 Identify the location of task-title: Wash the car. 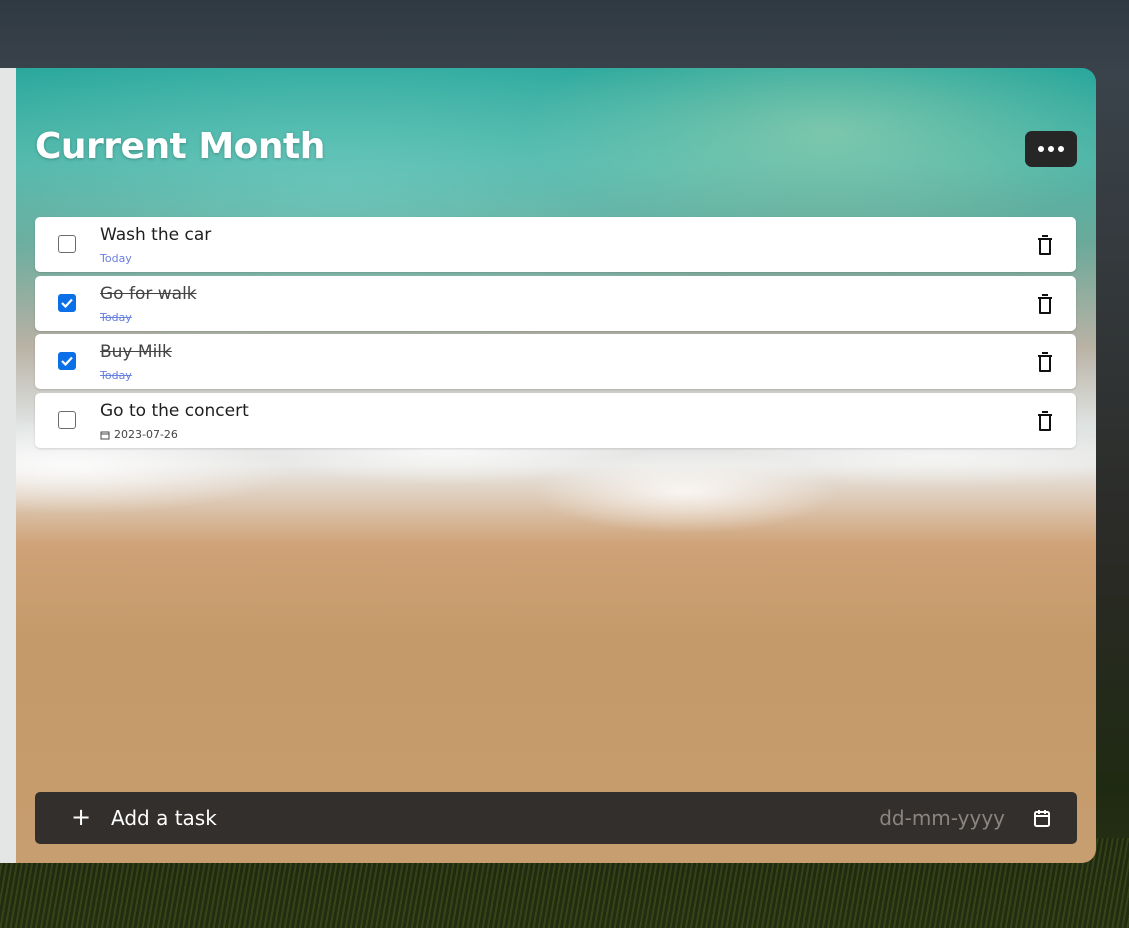
(156, 235).